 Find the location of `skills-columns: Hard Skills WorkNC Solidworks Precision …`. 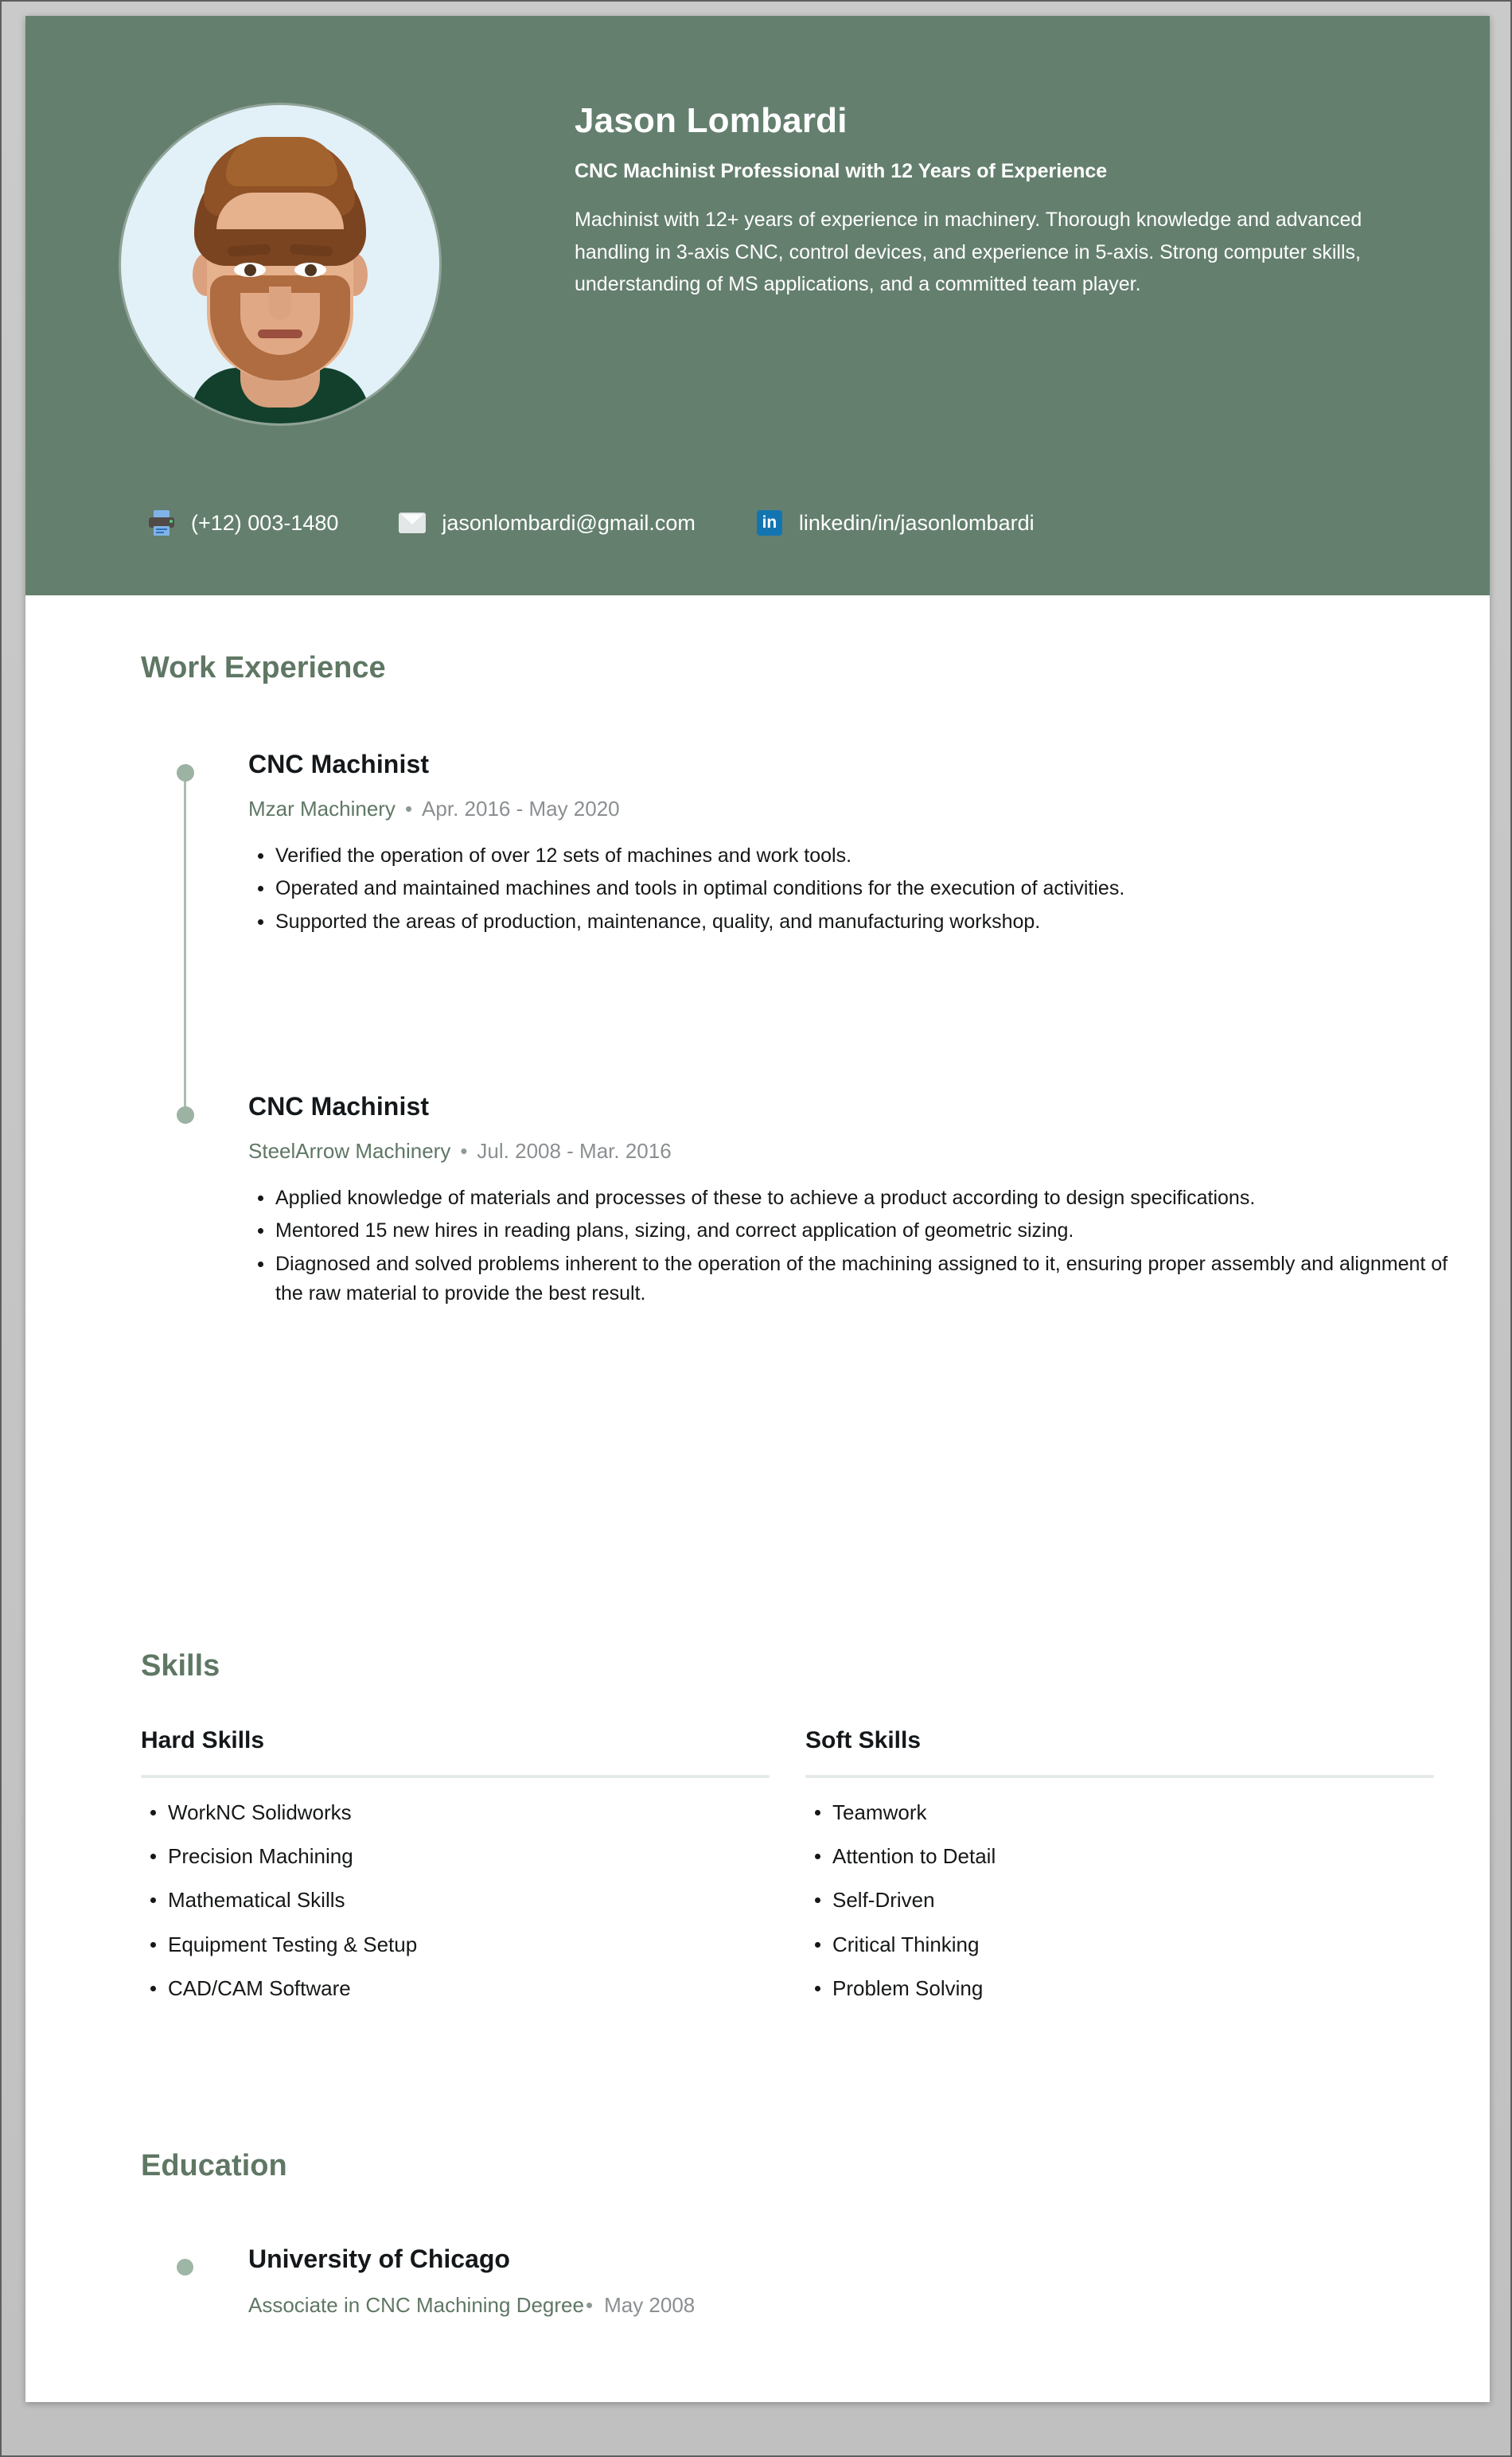

skills-columns: Hard Skills WorkNC Solidworks Precision … is located at coordinates (789, 1873).